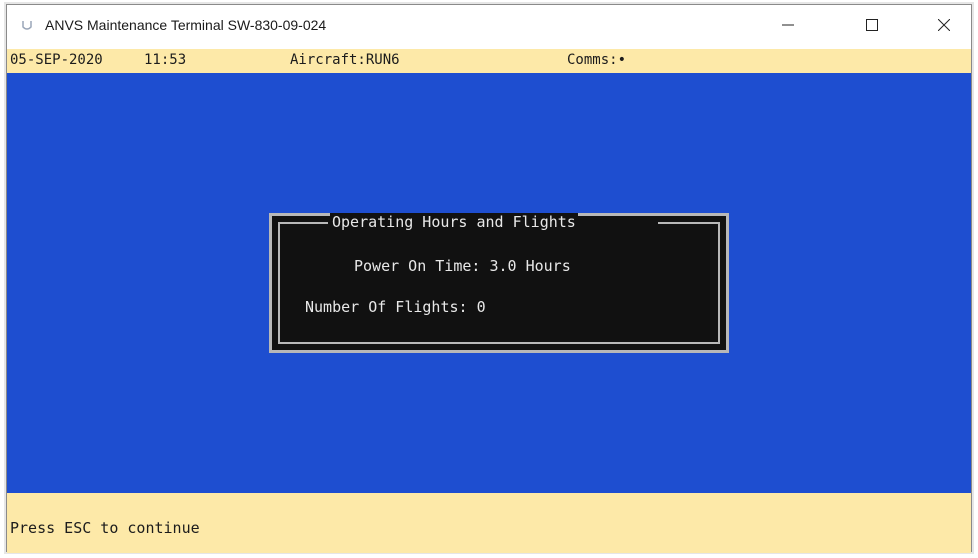 The image size is (978, 558). Describe the element at coordinates (454, 222) in the screenshot. I see `dialog-title: Operating Hours and Flights` at that location.